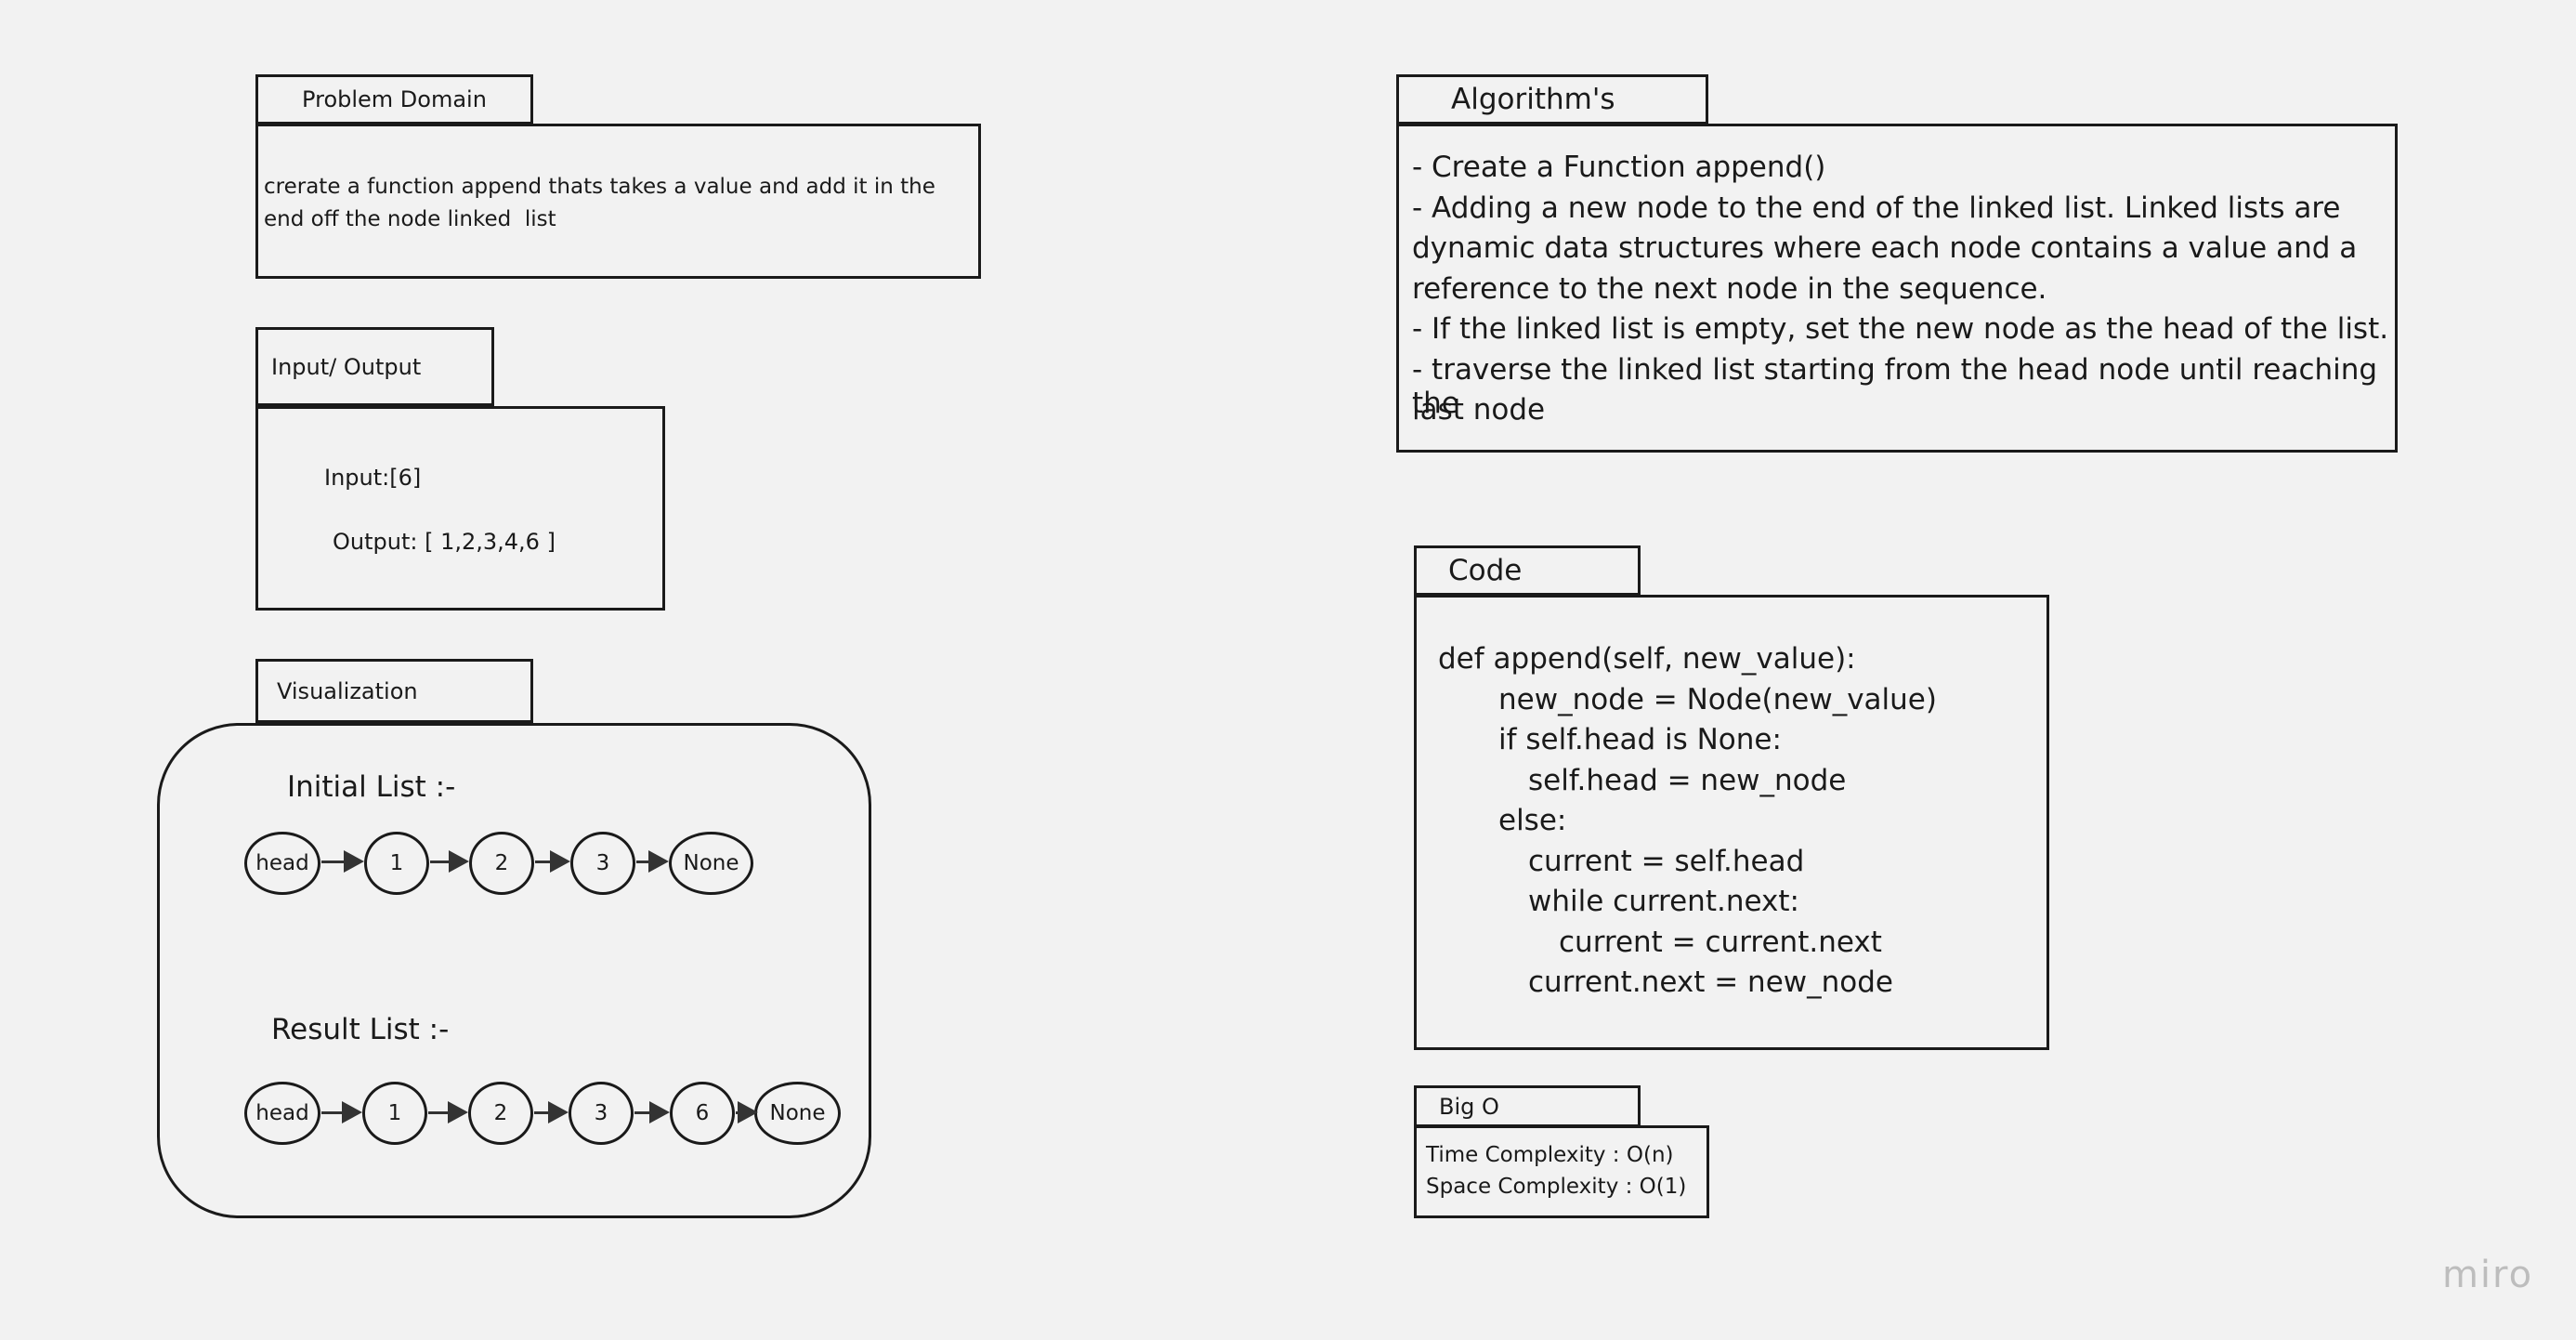 This screenshot has height=1340, width=2576. Describe the element at coordinates (1528, 571) in the screenshot. I see `code-title: Code` at that location.